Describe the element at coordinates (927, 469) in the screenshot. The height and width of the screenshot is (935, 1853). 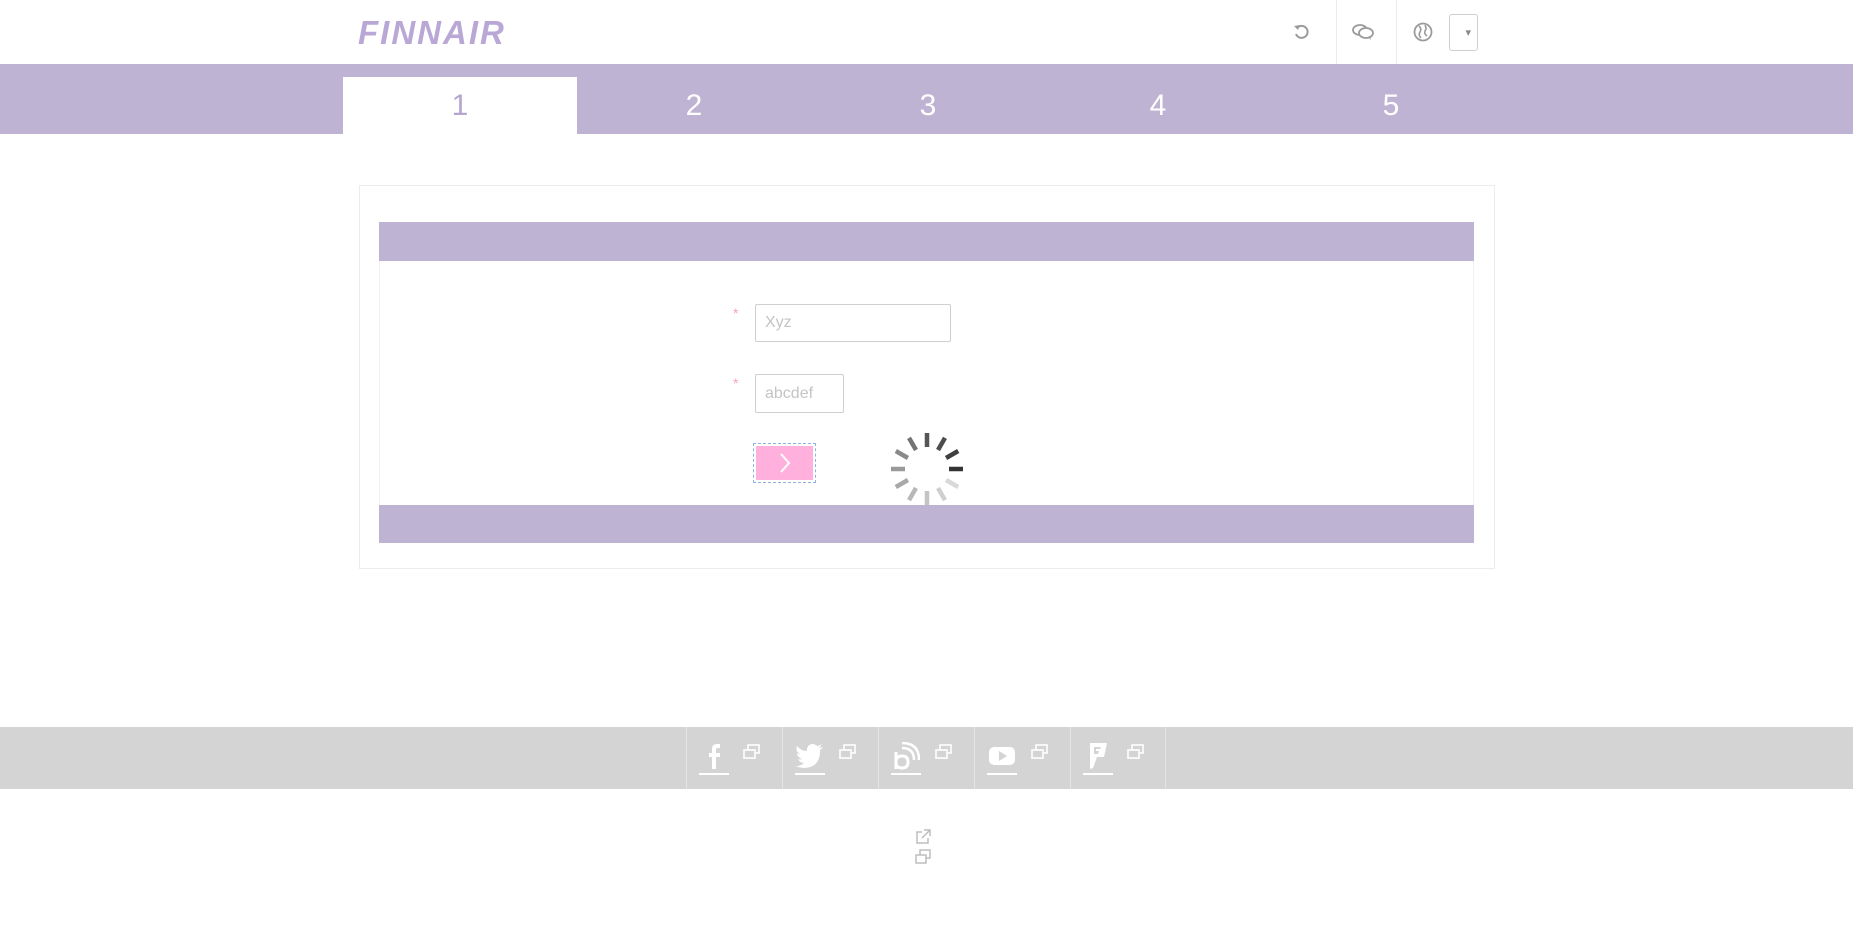
I see `loading-spinner` at that location.